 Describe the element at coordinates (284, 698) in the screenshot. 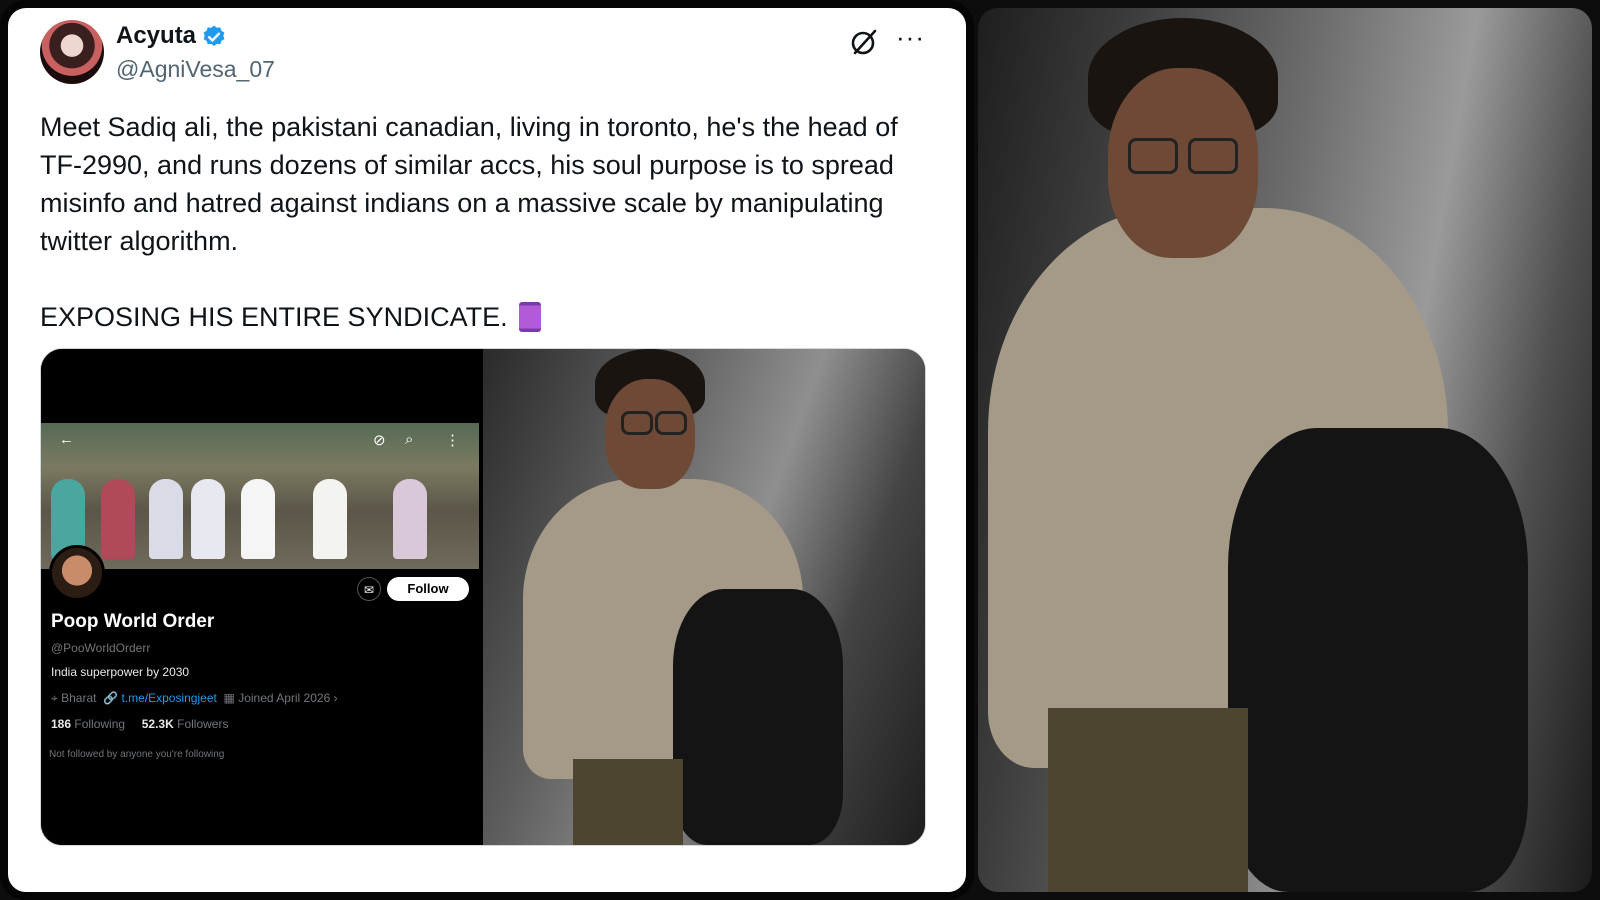

I see `profile-joined: Joined April 2026` at that location.